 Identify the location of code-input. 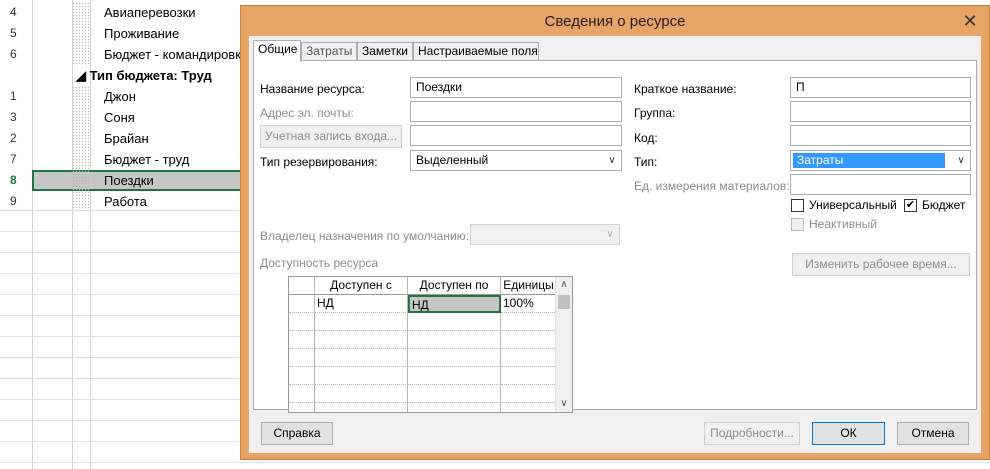
(880, 135).